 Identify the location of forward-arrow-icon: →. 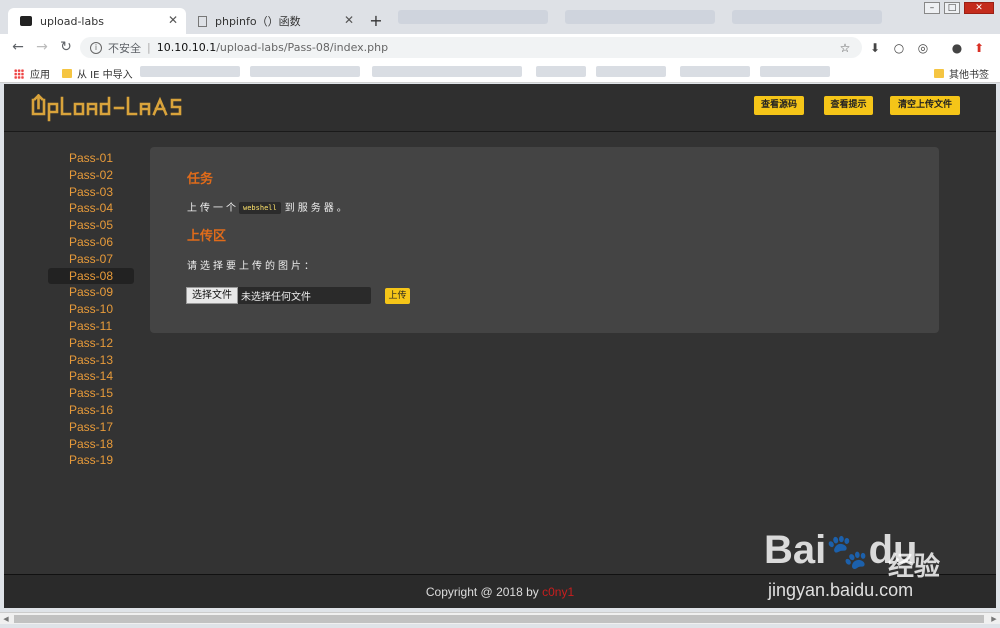
(42, 47).